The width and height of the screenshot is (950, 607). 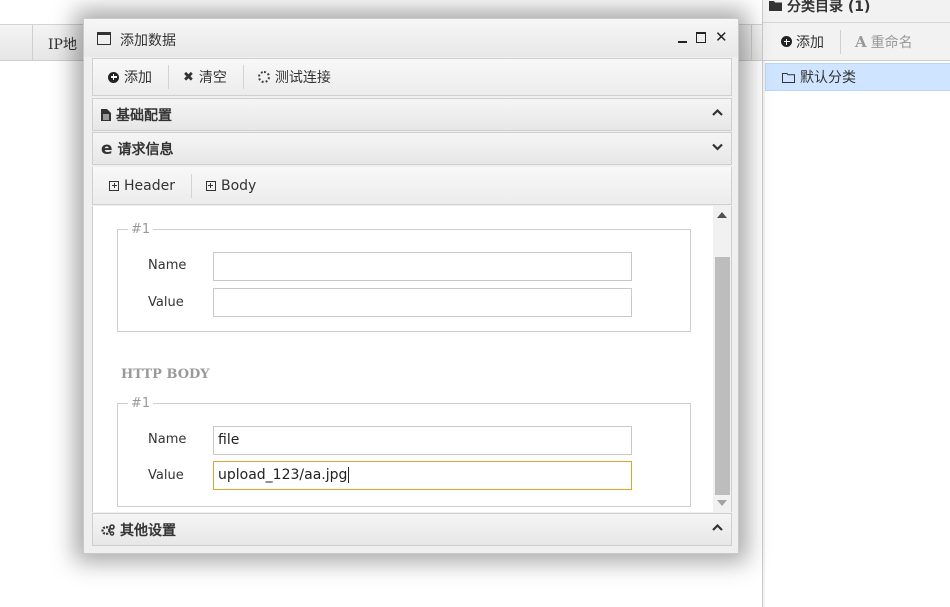 I want to click on tree-item-label: 默认分类, so click(x=828, y=78).